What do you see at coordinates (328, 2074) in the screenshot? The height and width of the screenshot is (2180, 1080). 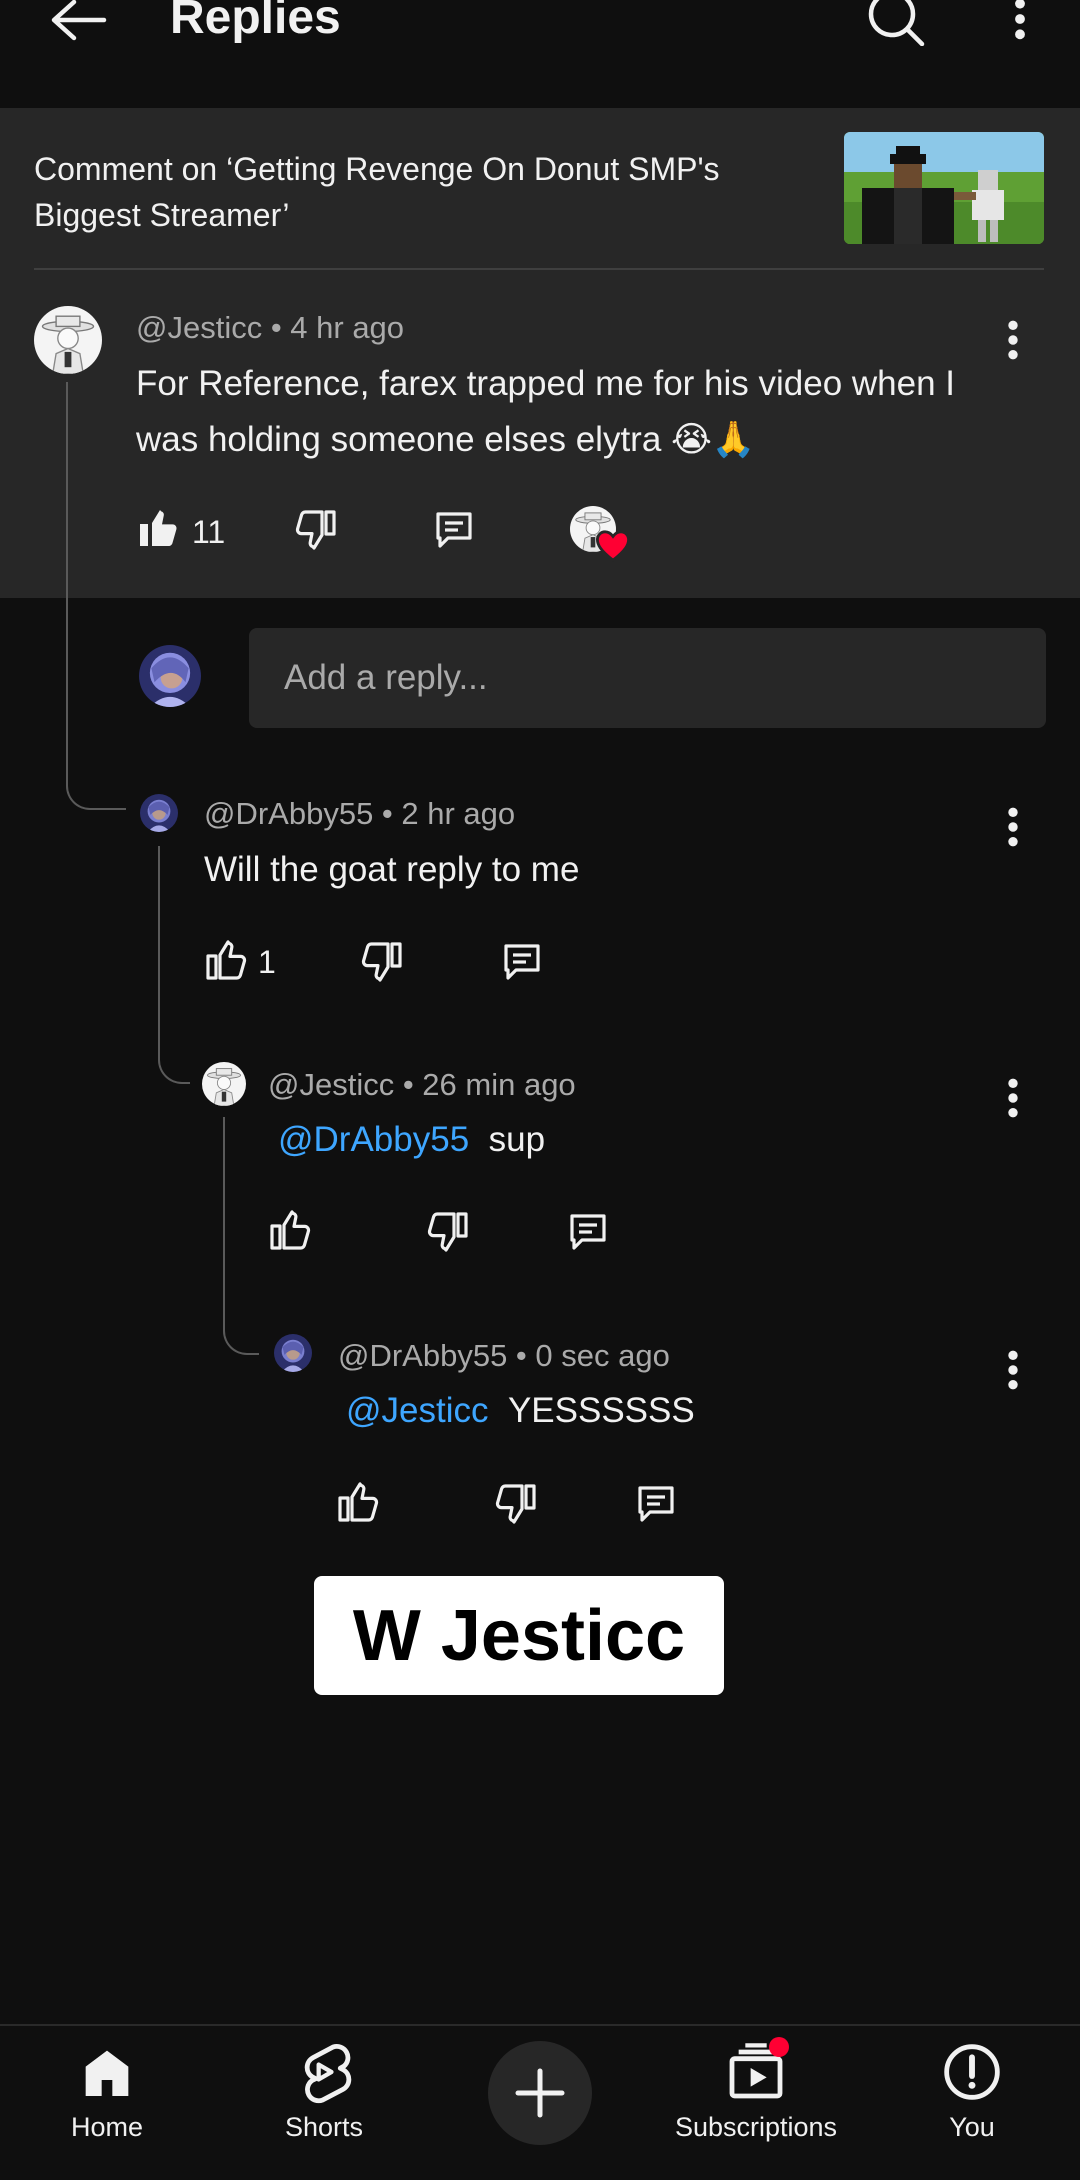 I see `shorts-icon` at bounding box center [328, 2074].